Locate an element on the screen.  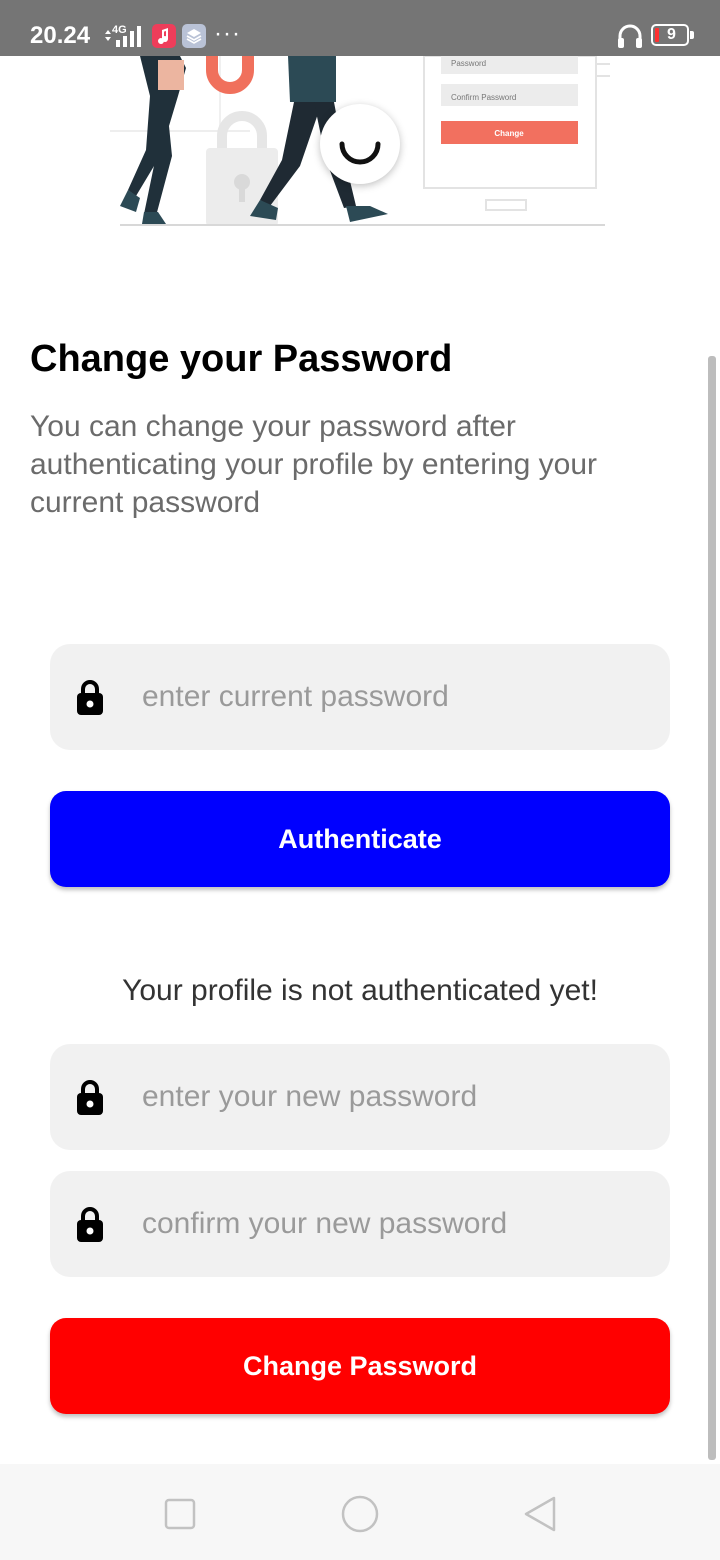
home-button is located at coordinates (360, 1514).